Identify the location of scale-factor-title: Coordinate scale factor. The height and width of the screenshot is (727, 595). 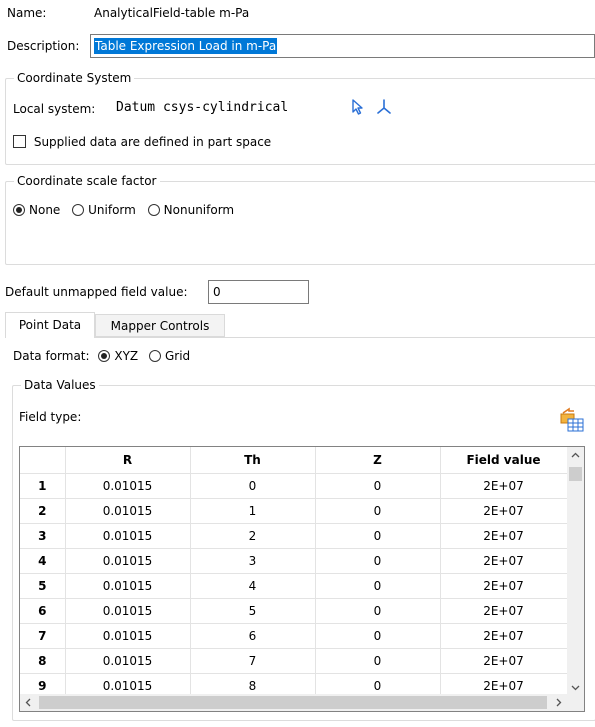
(87, 181).